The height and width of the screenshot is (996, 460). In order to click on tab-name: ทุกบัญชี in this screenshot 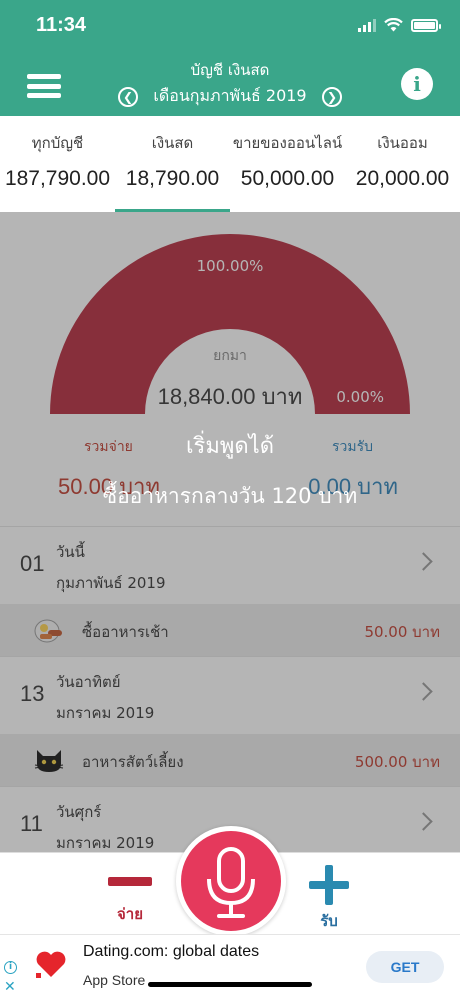, I will do `click(57, 143)`.